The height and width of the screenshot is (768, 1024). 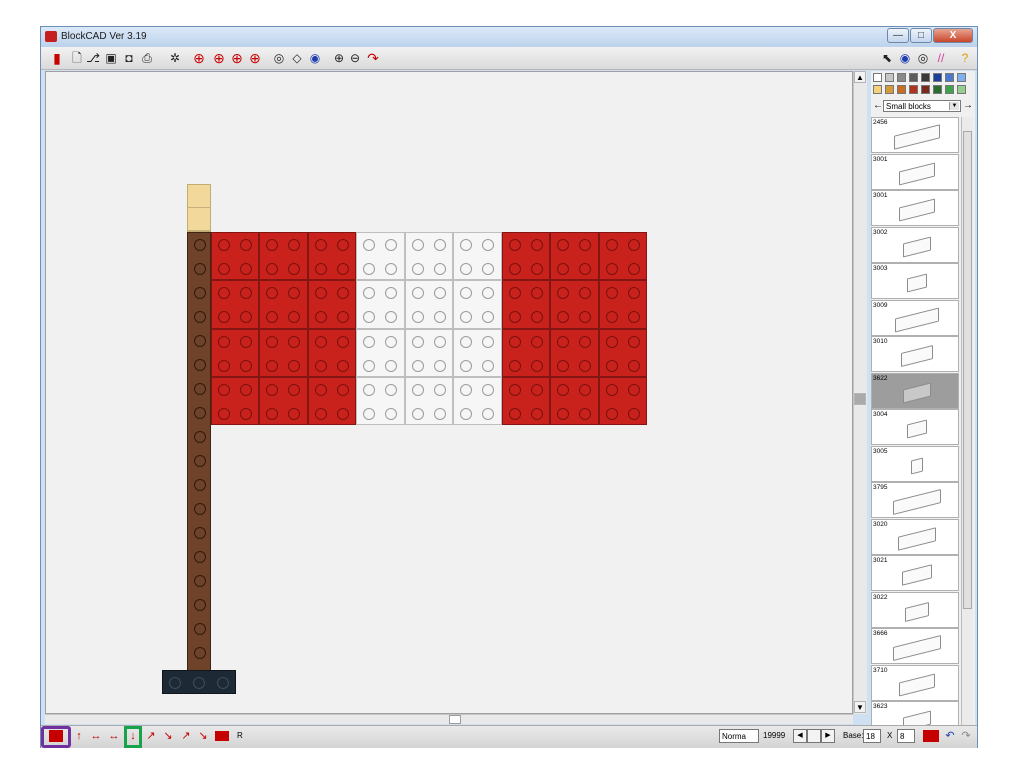 What do you see at coordinates (133, 736) in the screenshot?
I see `move-down-icon: ↓` at bounding box center [133, 736].